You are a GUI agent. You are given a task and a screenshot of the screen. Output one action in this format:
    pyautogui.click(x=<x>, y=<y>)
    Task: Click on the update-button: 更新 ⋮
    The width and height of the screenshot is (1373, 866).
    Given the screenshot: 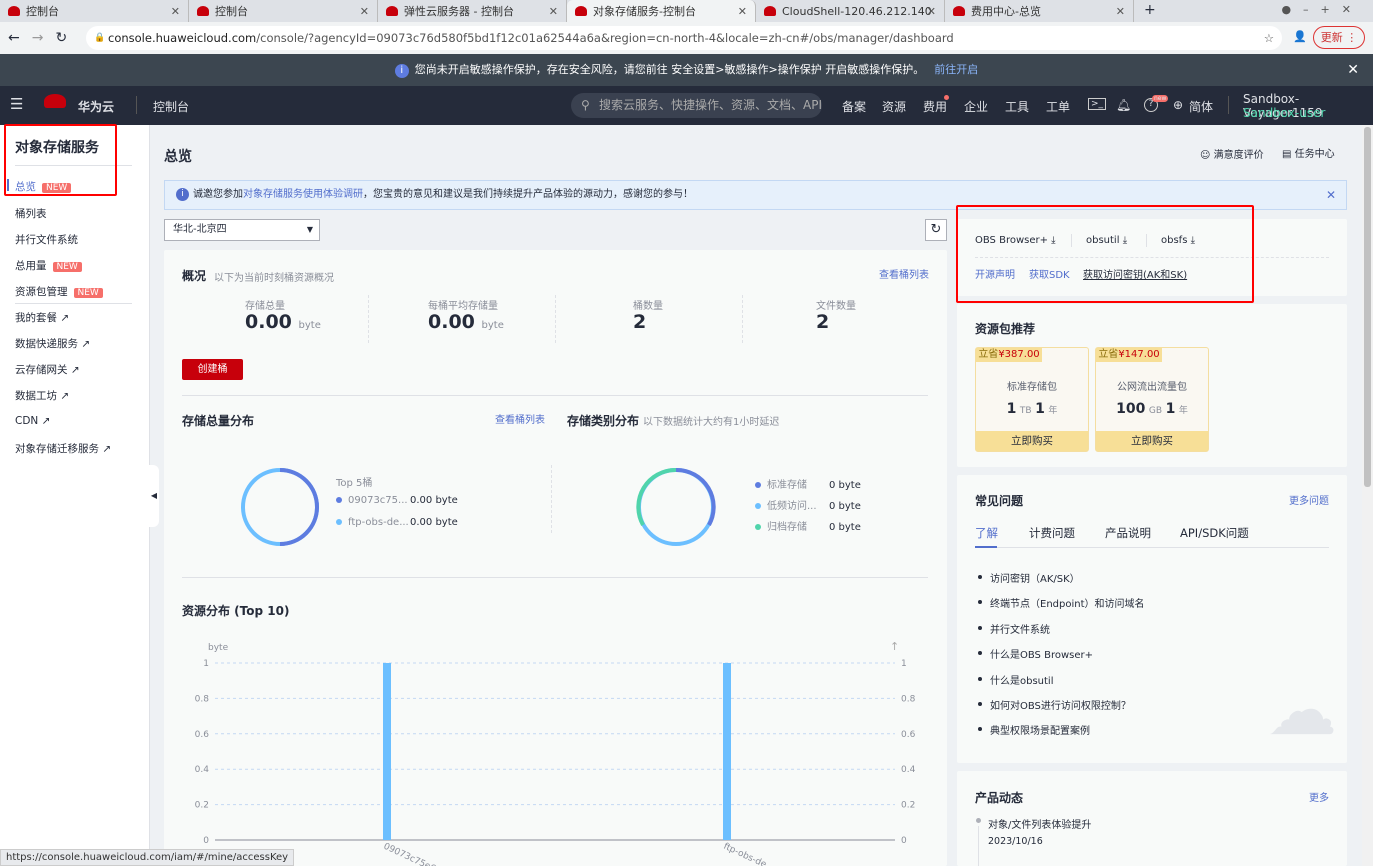 What is the action you would take?
    pyautogui.click(x=1339, y=37)
    